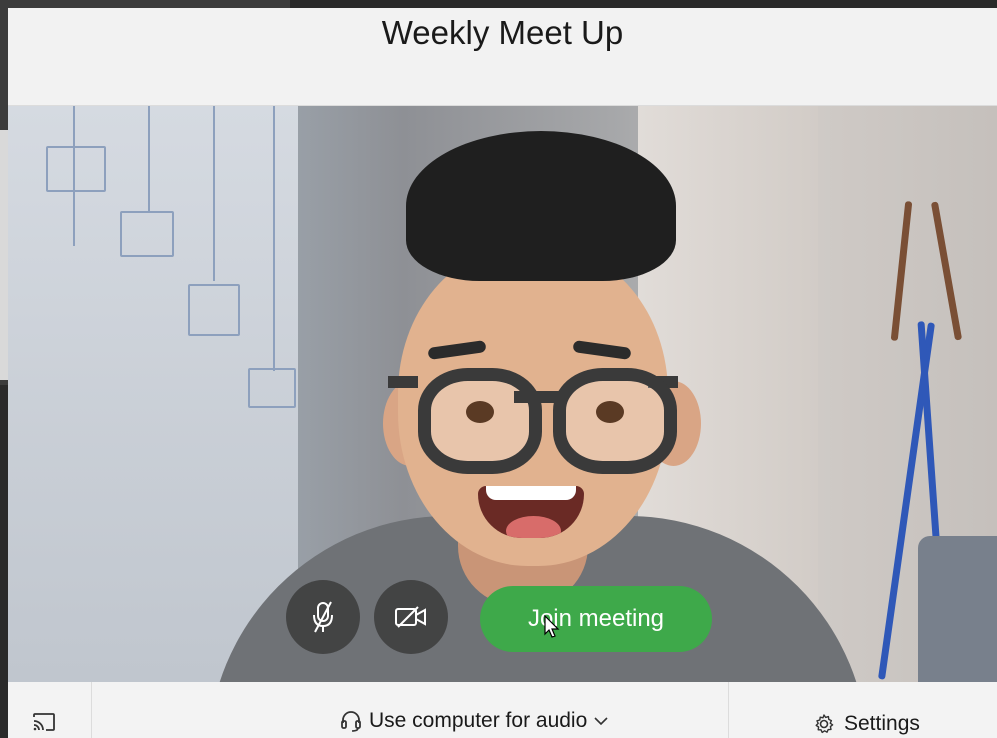 The height and width of the screenshot is (738, 997). I want to click on audio-option-button: Use computer for audio, so click(474, 721).